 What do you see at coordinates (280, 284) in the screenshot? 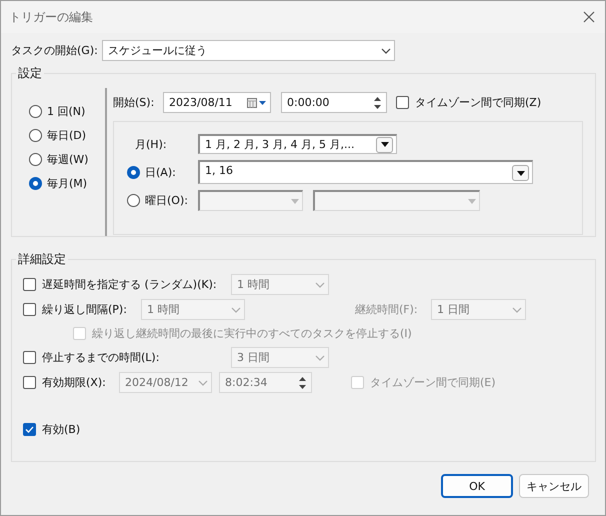
I see `delay-dropdown: 1 時間` at bounding box center [280, 284].